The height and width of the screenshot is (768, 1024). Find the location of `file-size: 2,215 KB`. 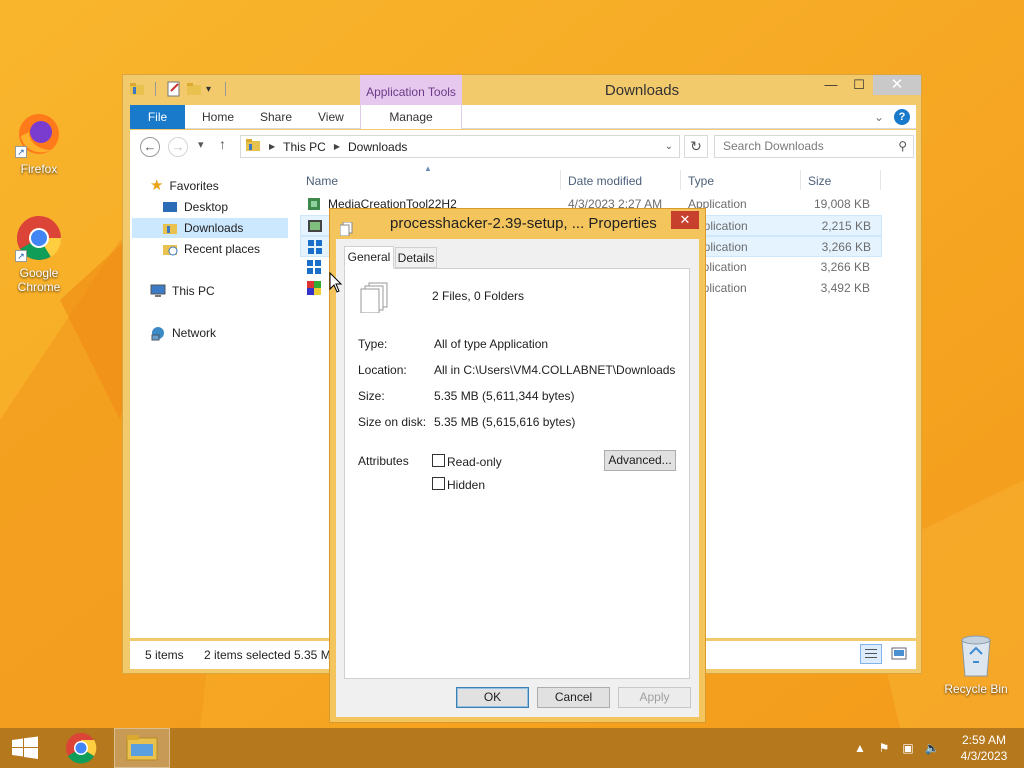

file-size: 2,215 KB is located at coordinates (846, 226).